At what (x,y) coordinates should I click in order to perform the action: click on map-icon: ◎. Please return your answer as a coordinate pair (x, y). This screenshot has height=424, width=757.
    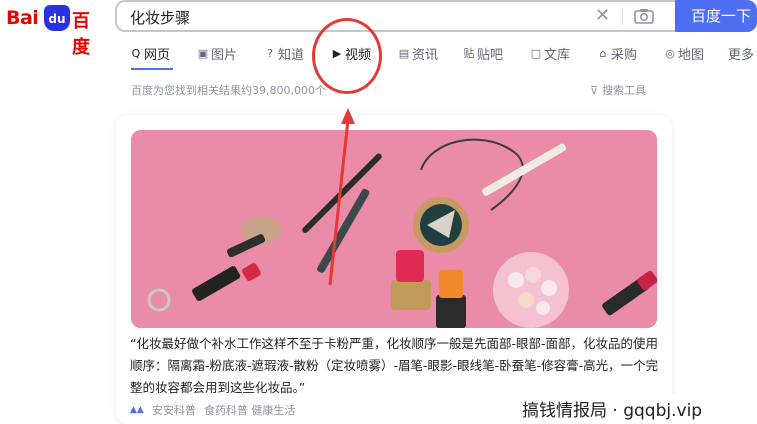
    Looking at the image, I should click on (670, 53).